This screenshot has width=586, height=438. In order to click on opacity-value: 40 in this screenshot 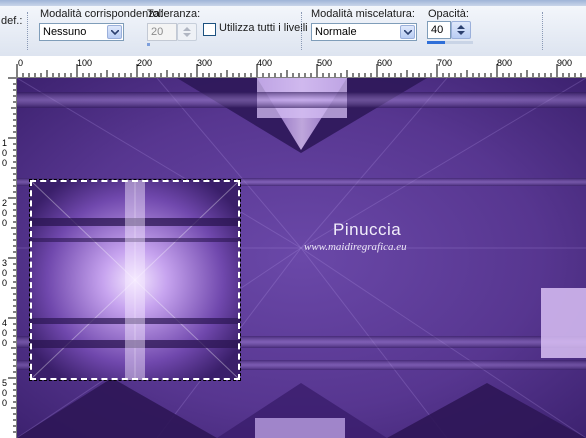, I will do `click(437, 30)`.